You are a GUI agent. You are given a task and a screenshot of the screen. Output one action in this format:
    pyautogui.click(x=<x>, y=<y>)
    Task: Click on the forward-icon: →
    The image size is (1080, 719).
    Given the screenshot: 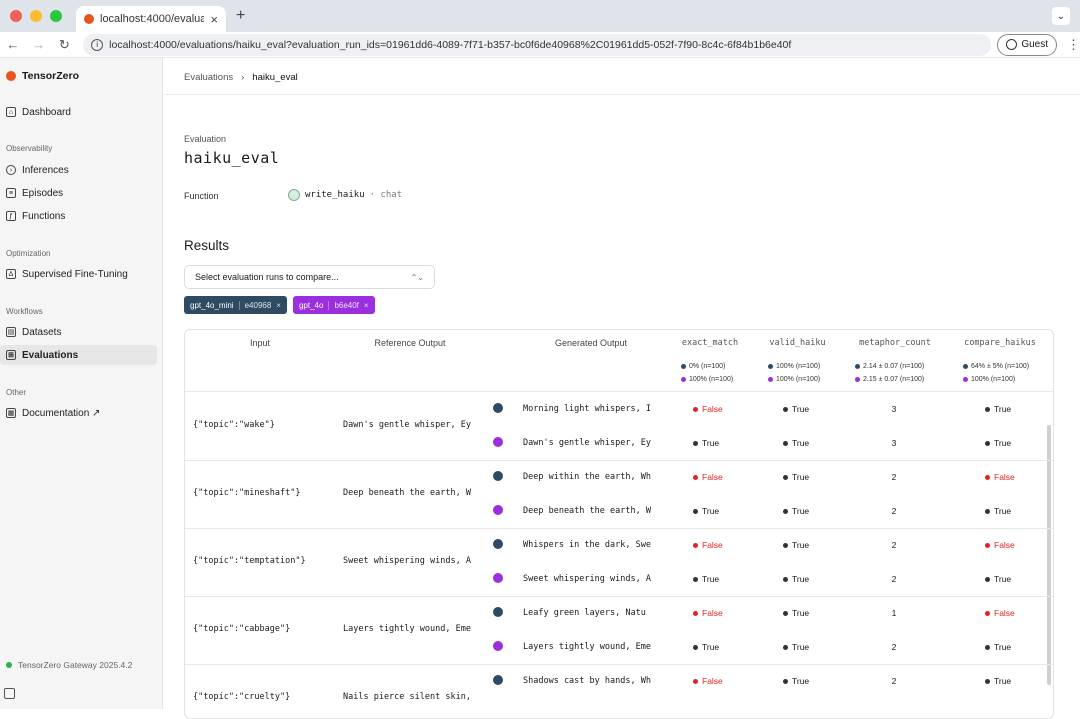 What is the action you would take?
    pyautogui.click(x=39, y=44)
    